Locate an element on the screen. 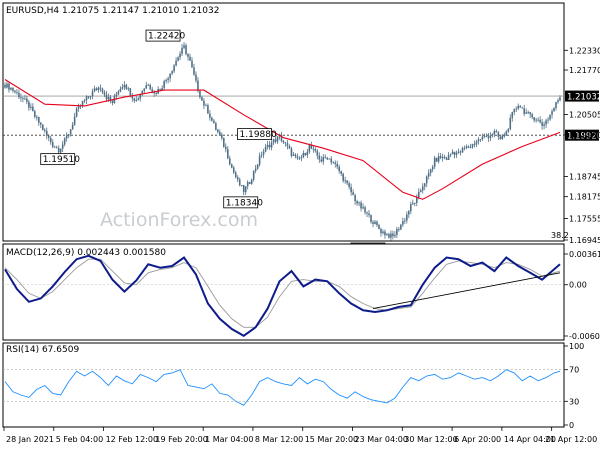 This screenshot has width=600, height=454. x-tick-label: 19 Feb 20:00 is located at coordinates (181, 439).